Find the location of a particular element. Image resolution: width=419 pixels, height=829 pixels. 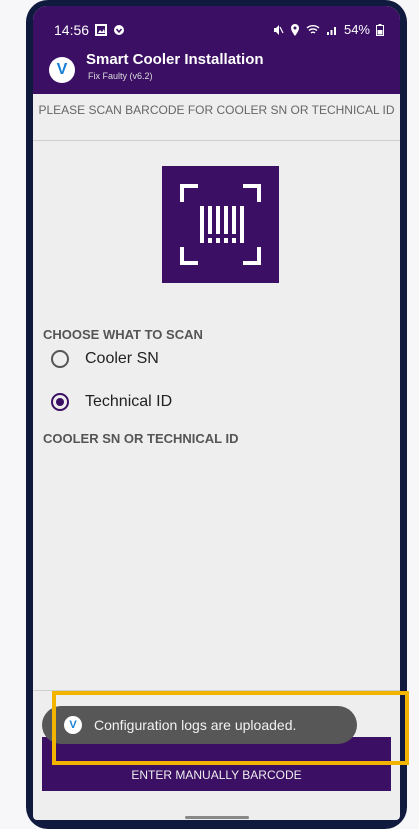

gallery-notification-icon is located at coordinates (101, 30).